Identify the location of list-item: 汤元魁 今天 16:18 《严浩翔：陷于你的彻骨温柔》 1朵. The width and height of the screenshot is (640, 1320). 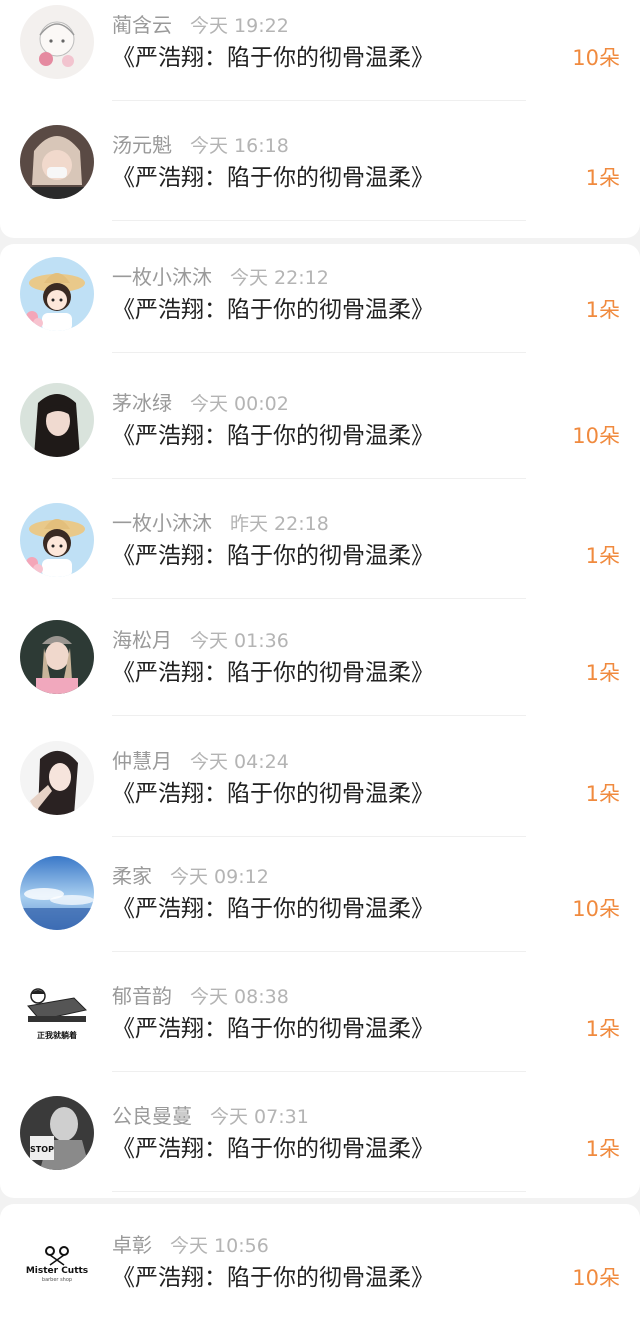
(320, 175).